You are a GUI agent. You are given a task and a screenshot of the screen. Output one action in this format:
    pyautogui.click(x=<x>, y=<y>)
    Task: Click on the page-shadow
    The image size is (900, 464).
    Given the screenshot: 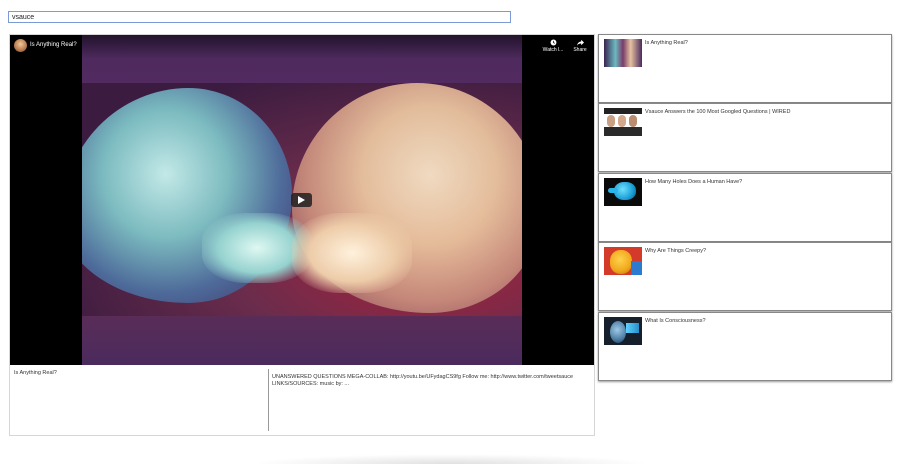 What is the action you would take?
    pyautogui.click(x=450, y=459)
    